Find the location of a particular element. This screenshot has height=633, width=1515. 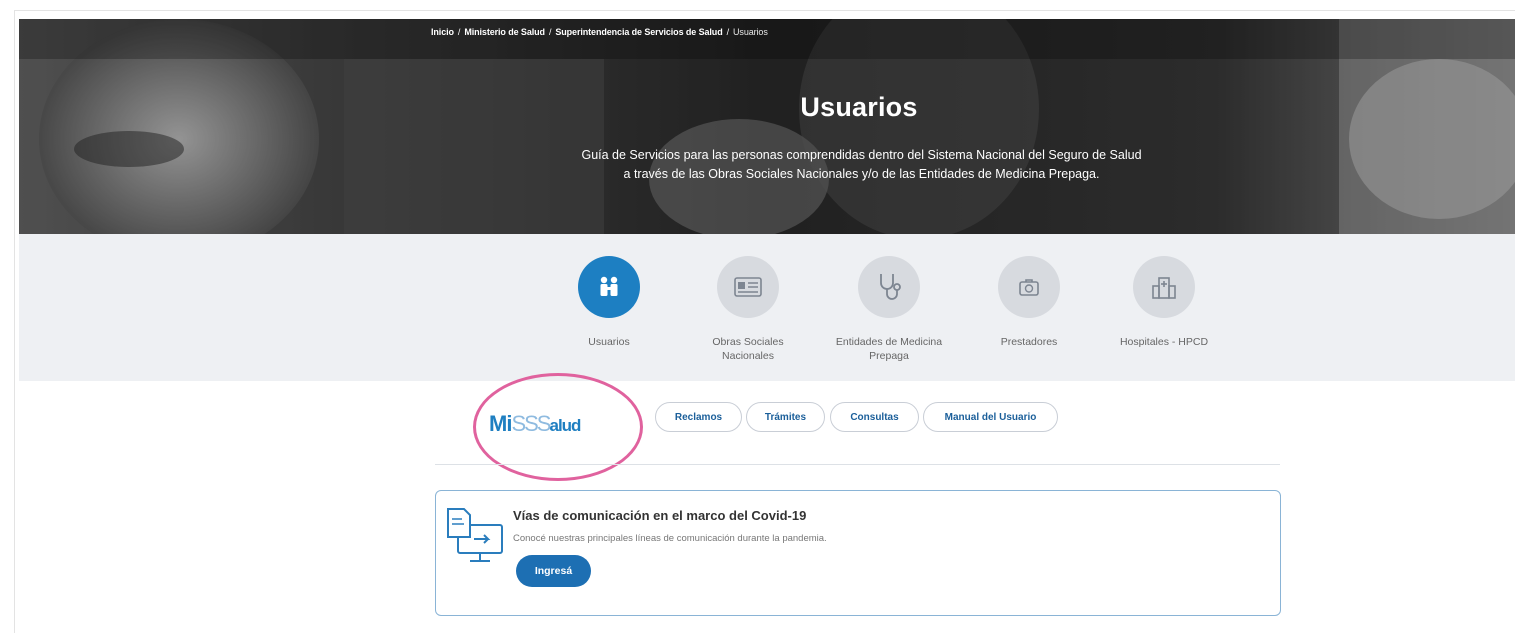

logo-sss-text: SSS is located at coordinates (531, 423).